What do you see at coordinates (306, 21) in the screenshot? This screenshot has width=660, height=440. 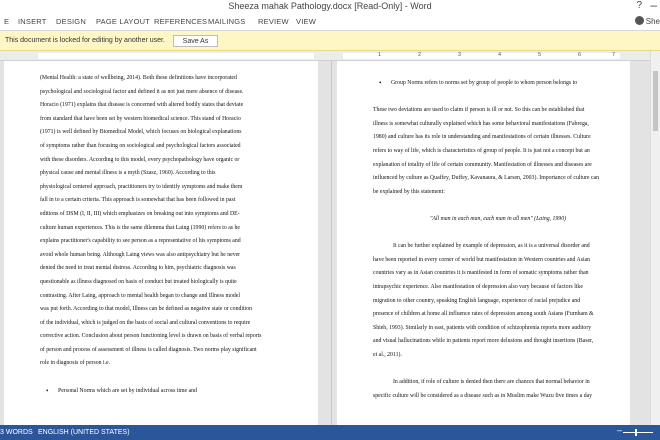 I see `tab-view: VIEW` at bounding box center [306, 21].